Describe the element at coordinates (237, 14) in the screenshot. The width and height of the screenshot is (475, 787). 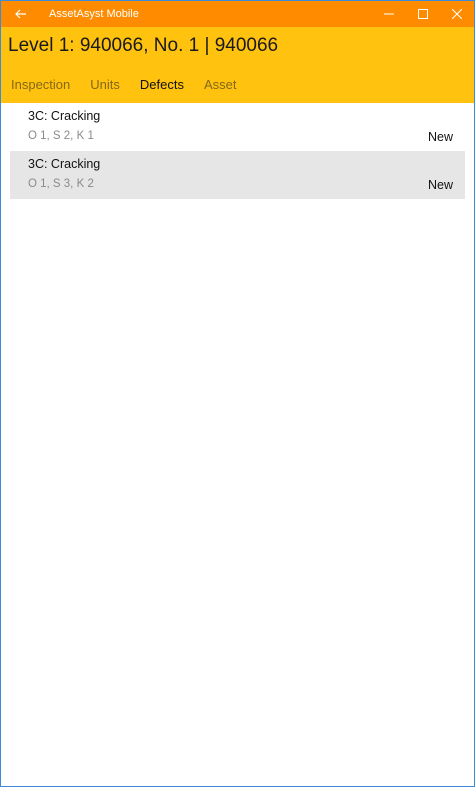
I see `title-bar: AssetAsyst Mobile` at that location.